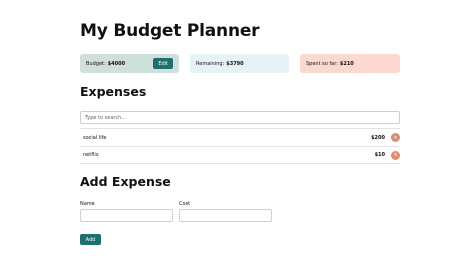 The width and height of the screenshot is (474, 256). Describe the element at coordinates (125, 181) in the screenshot. I see `add-expense-heading: Add Expense` at that location.